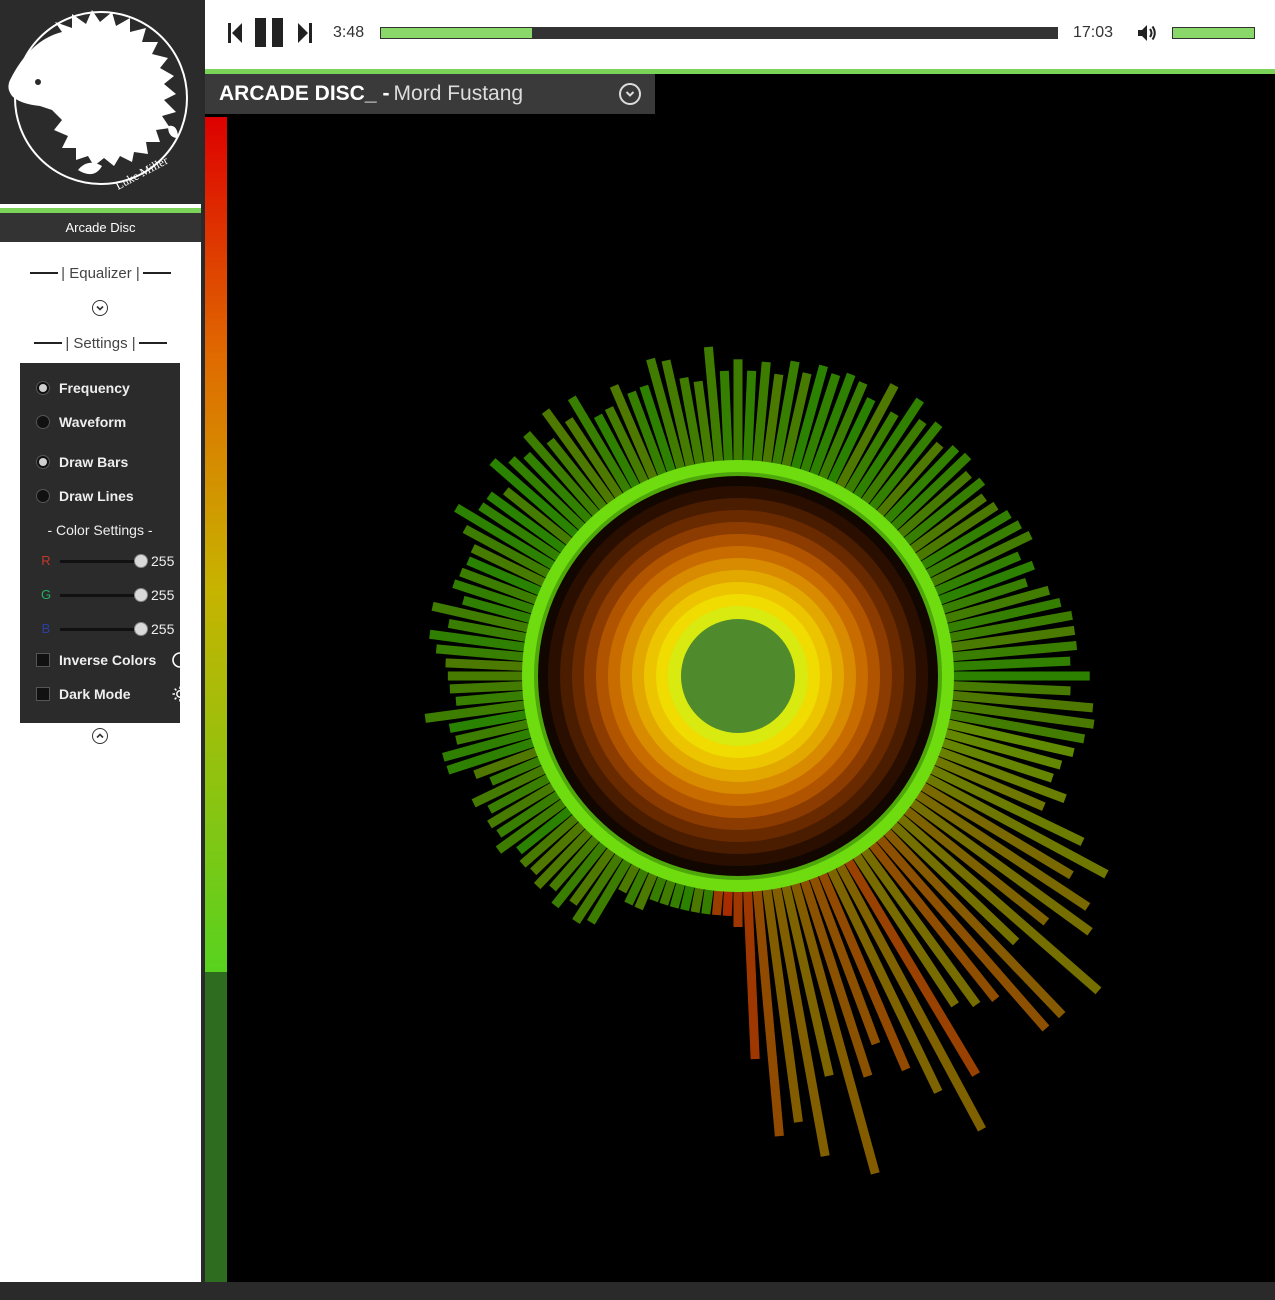  Describe the element at coordinates (43, 694) in the screenshot. I see `dark-mode-checkbox` at that location.